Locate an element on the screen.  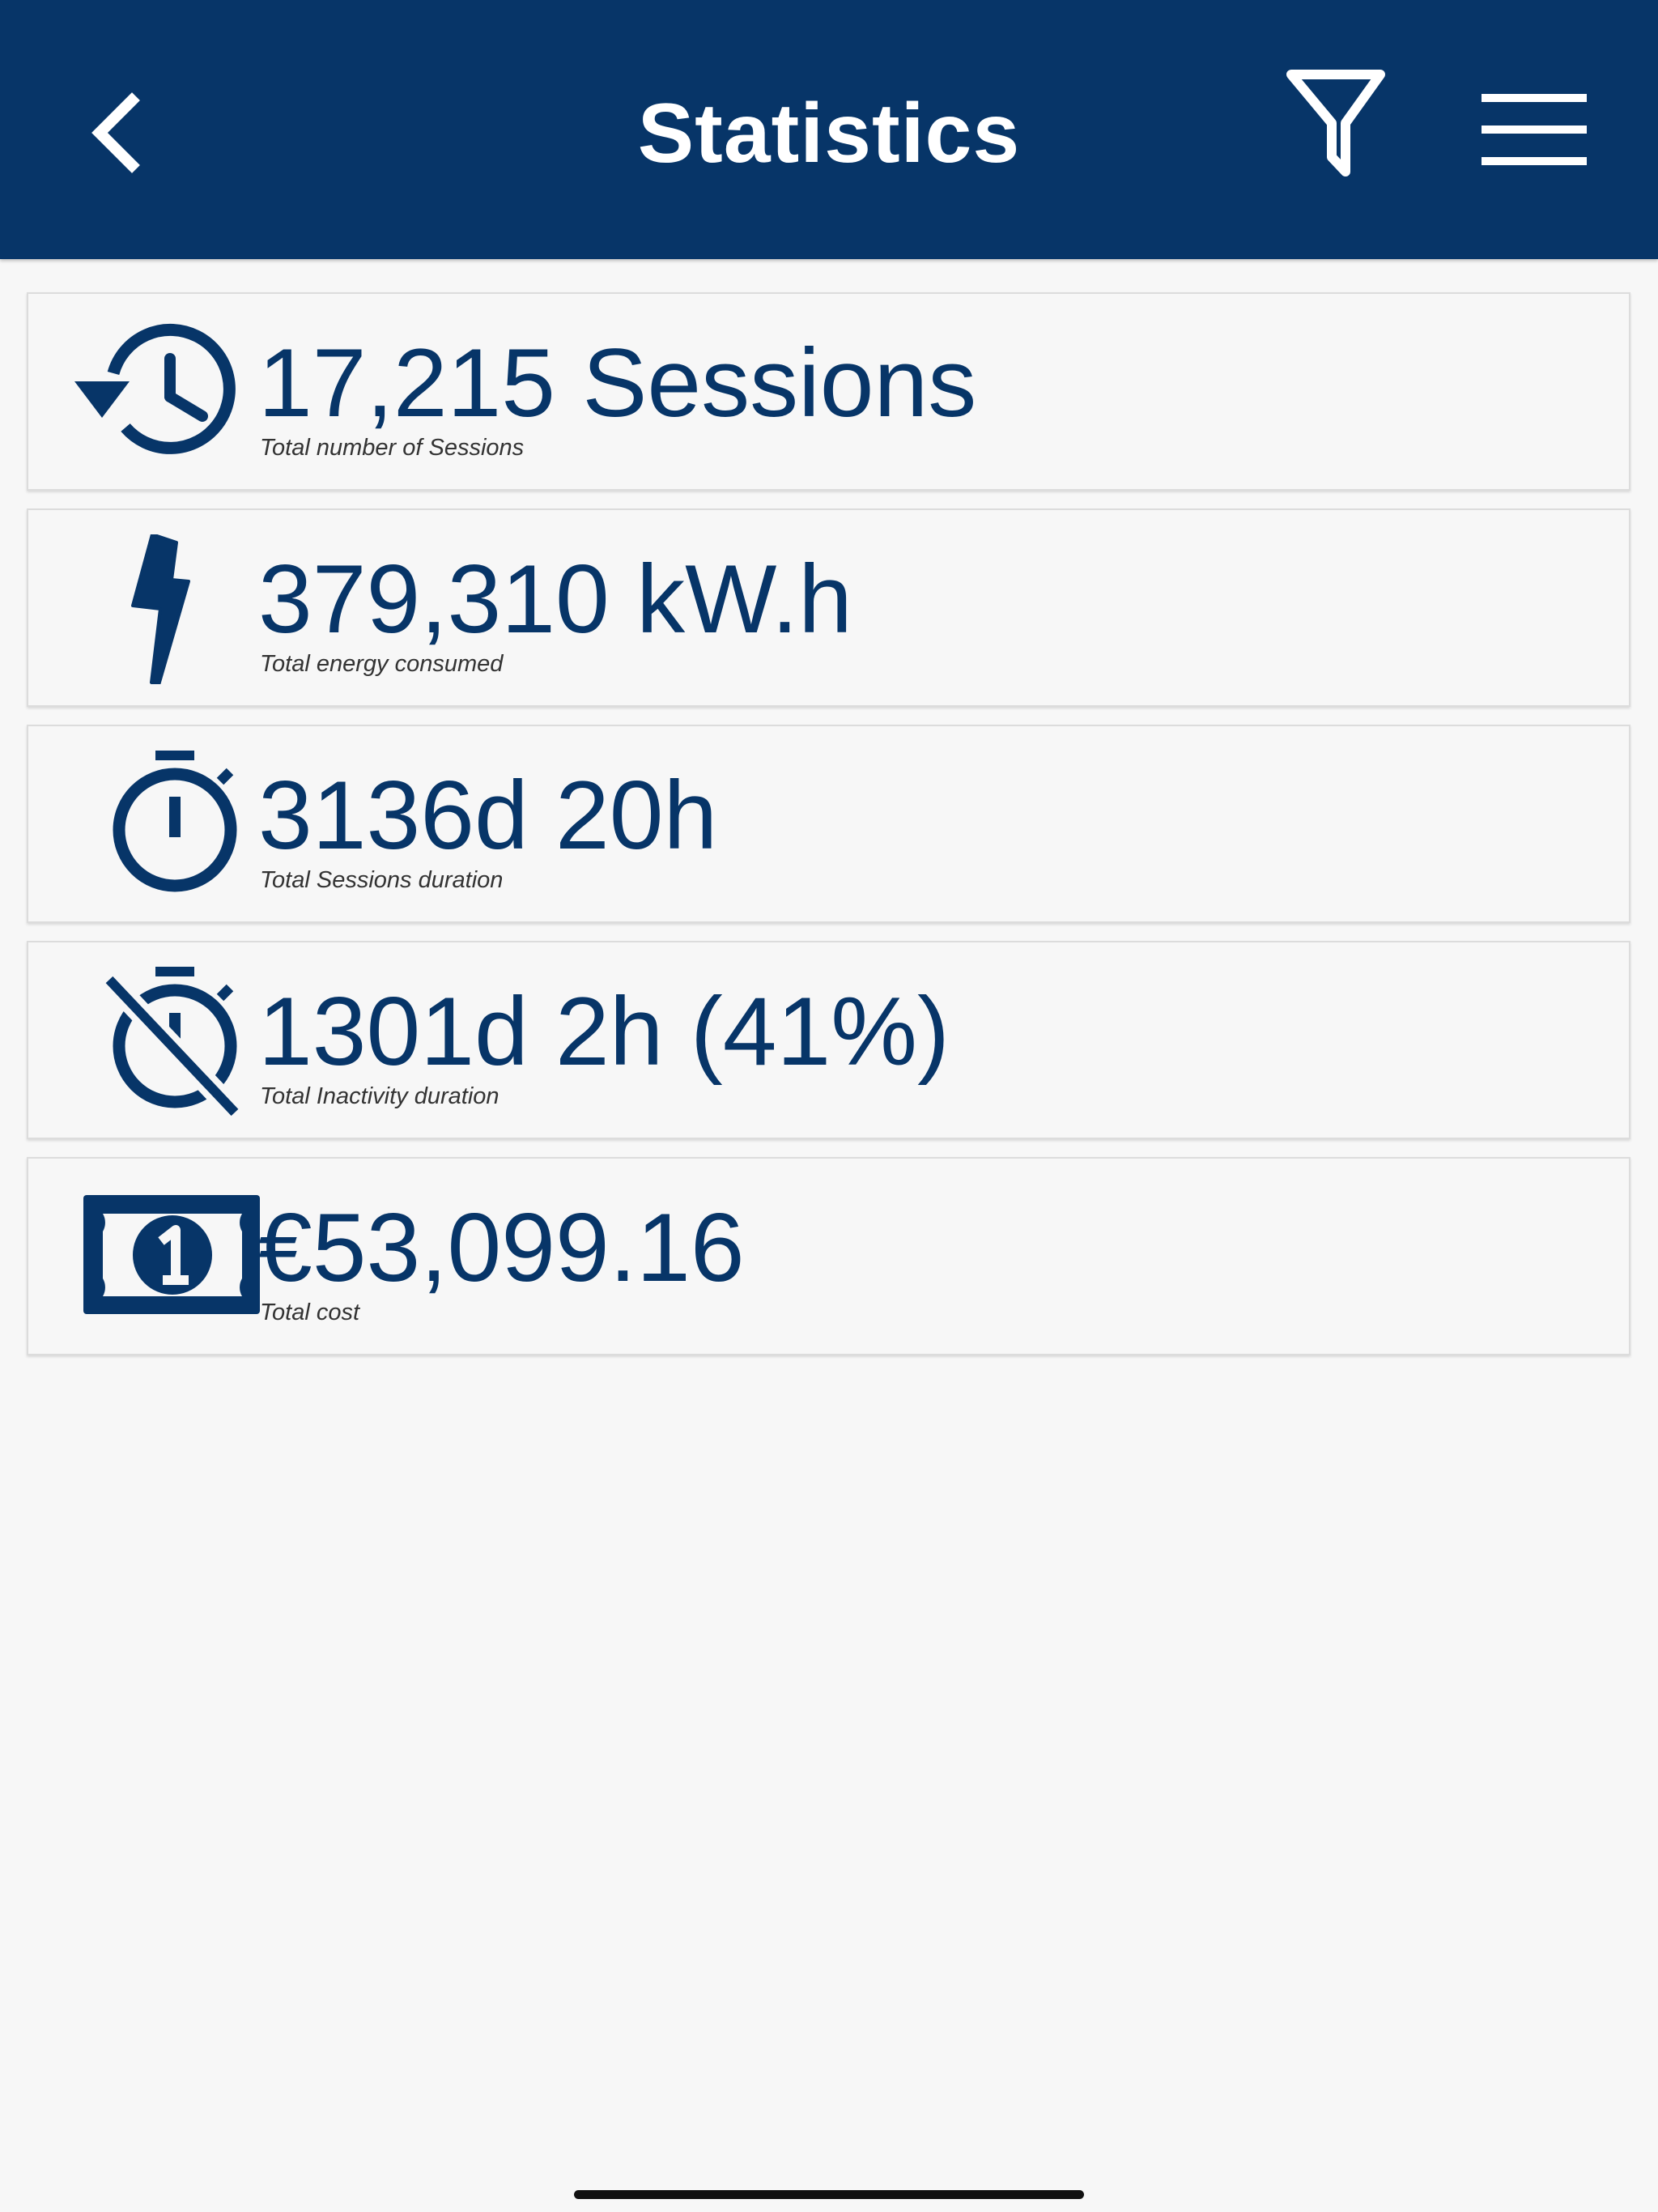
energy-label: Total energy consumed is located at coordinates (382, 664).